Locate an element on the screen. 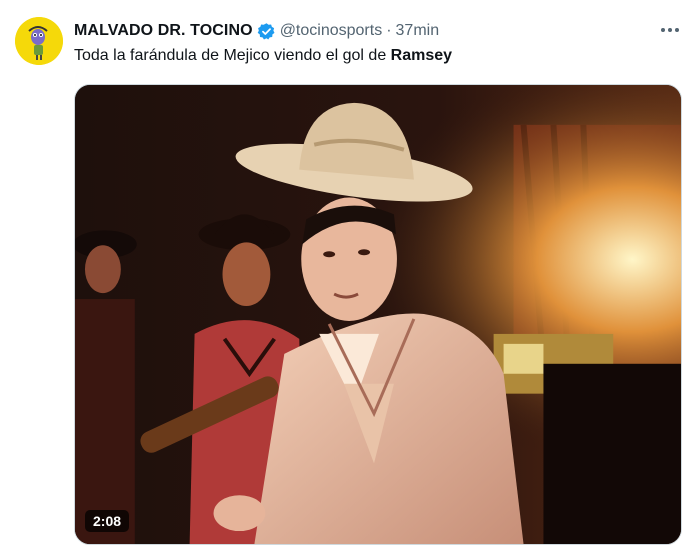  more-options-button is located at coordinates (670, 30).